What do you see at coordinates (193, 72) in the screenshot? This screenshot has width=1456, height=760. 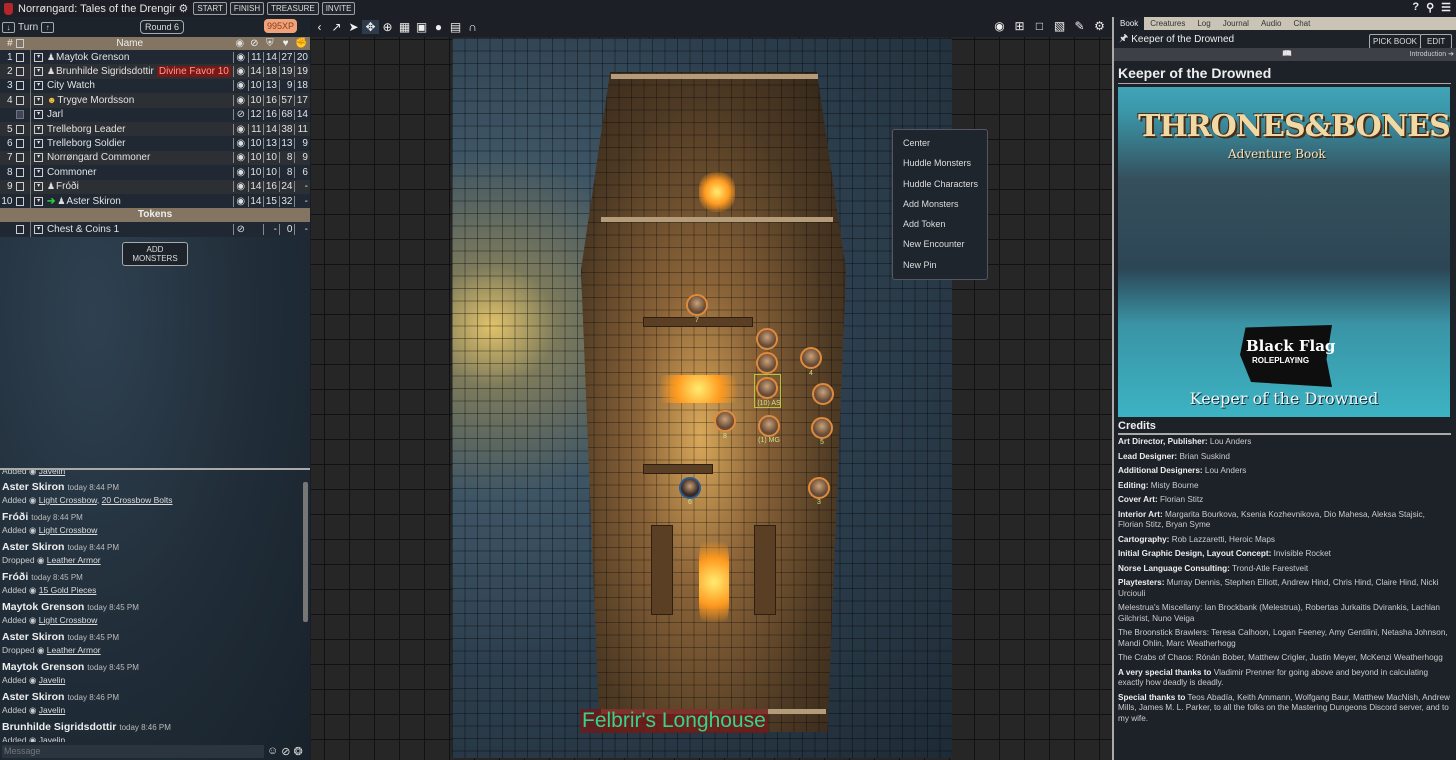 I see `condition-badge: Divine Favor 10` at bounding box center [193, 72].